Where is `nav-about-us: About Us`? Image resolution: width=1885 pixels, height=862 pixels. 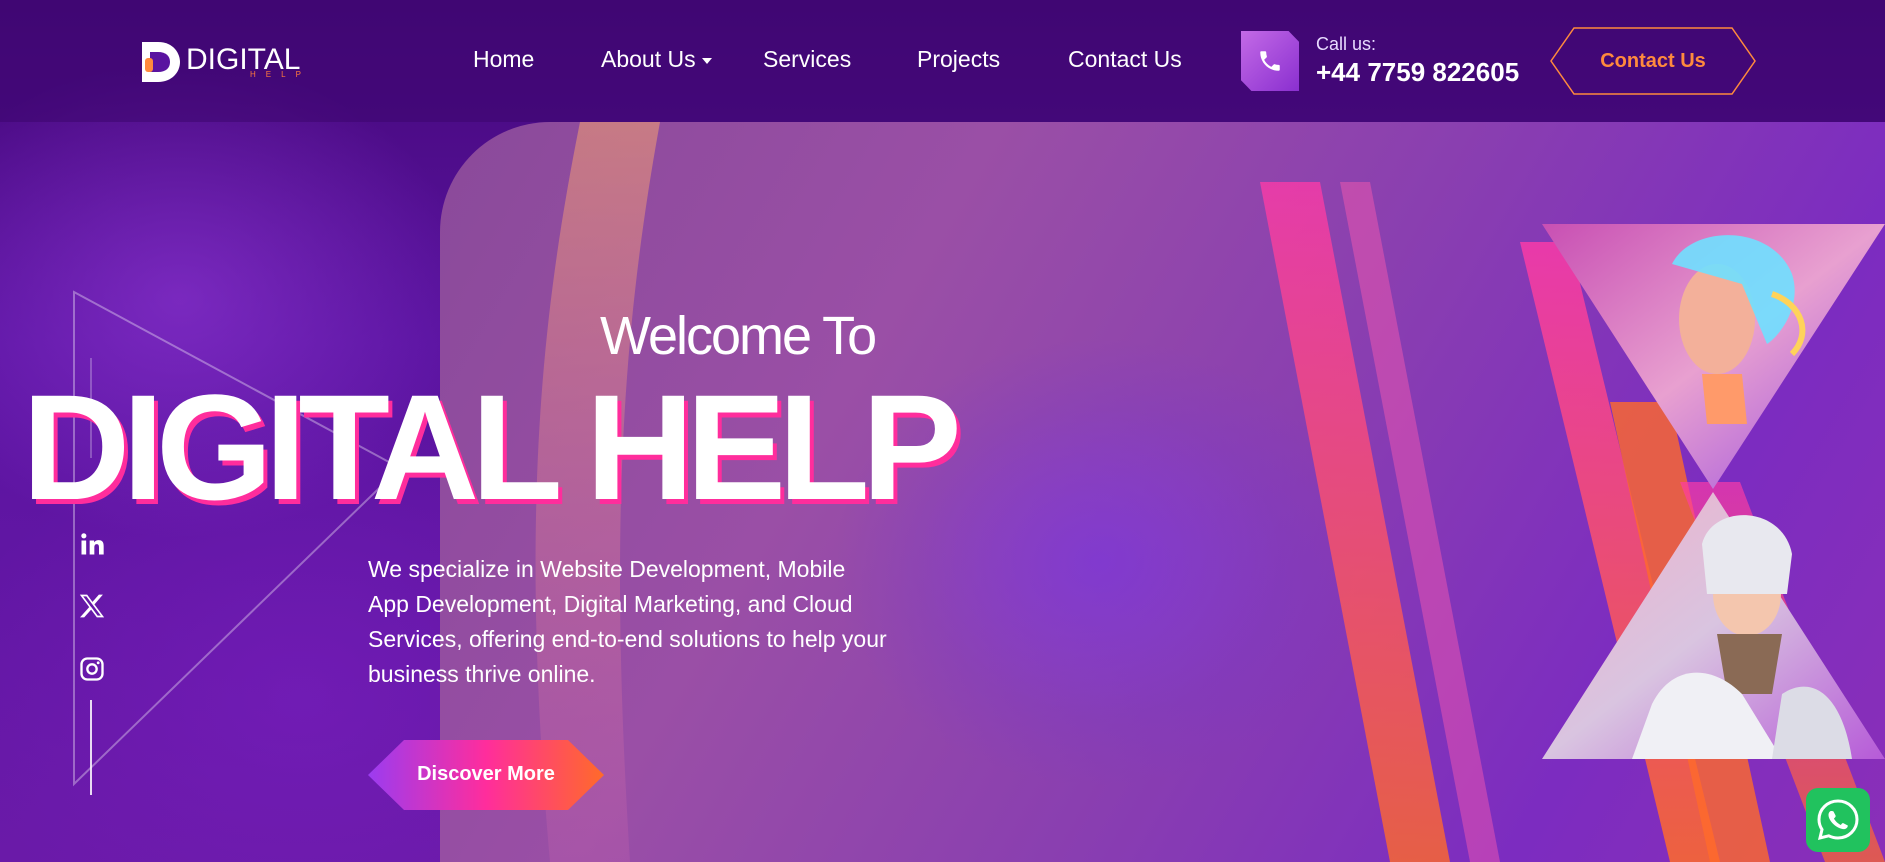 nav-about-us: About Us is located at coordinates (656, 59).